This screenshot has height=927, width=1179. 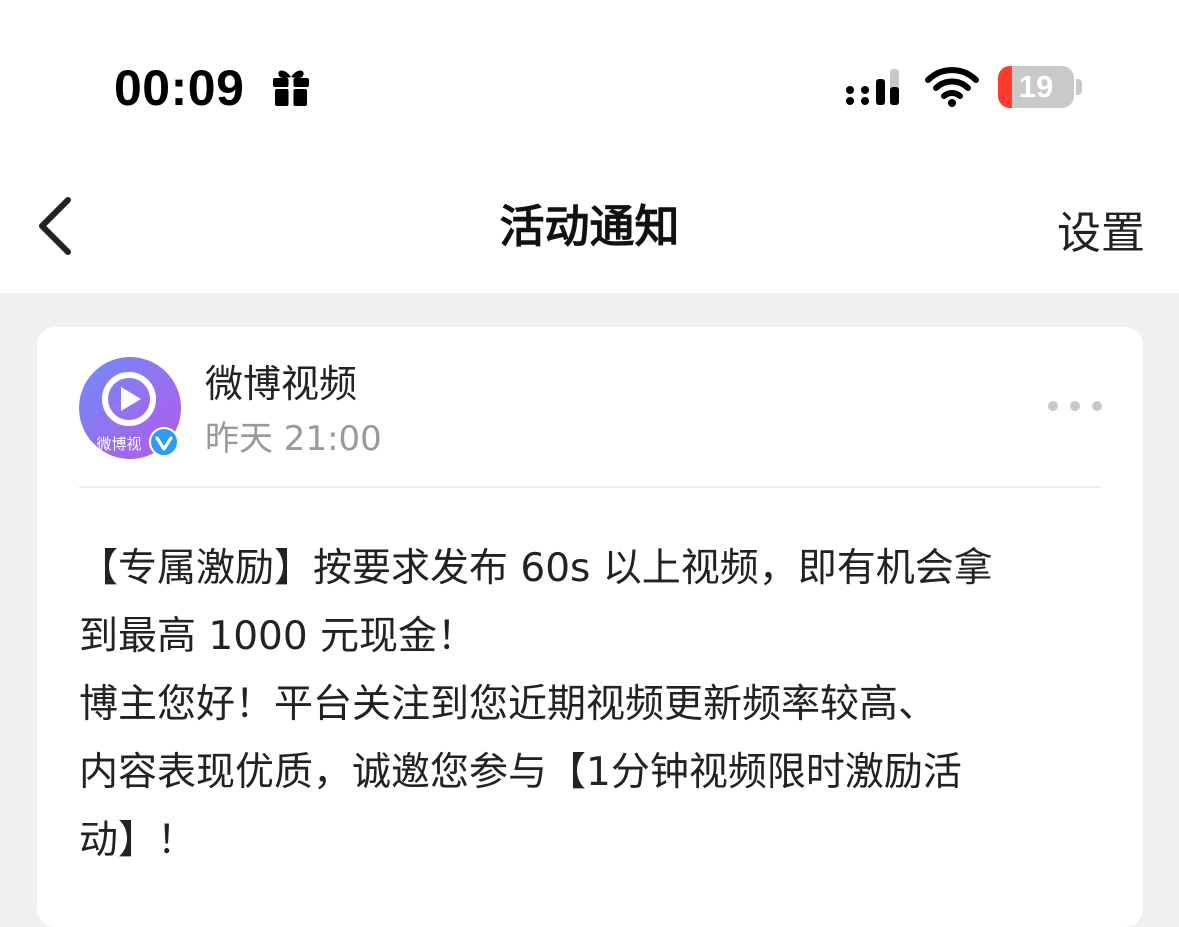 What do you see at coordinates (536, 568) in the screenshot?
I see `message-line: 【专属激励】按要求发布 60s 以上视频，即有机会拿` at bounding box center [536, 568].